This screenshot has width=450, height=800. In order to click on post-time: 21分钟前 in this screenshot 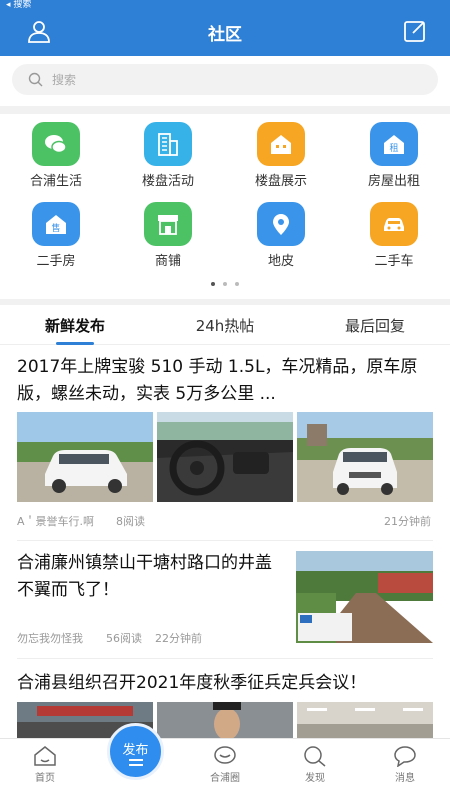, I will do `click(407, 521)`.